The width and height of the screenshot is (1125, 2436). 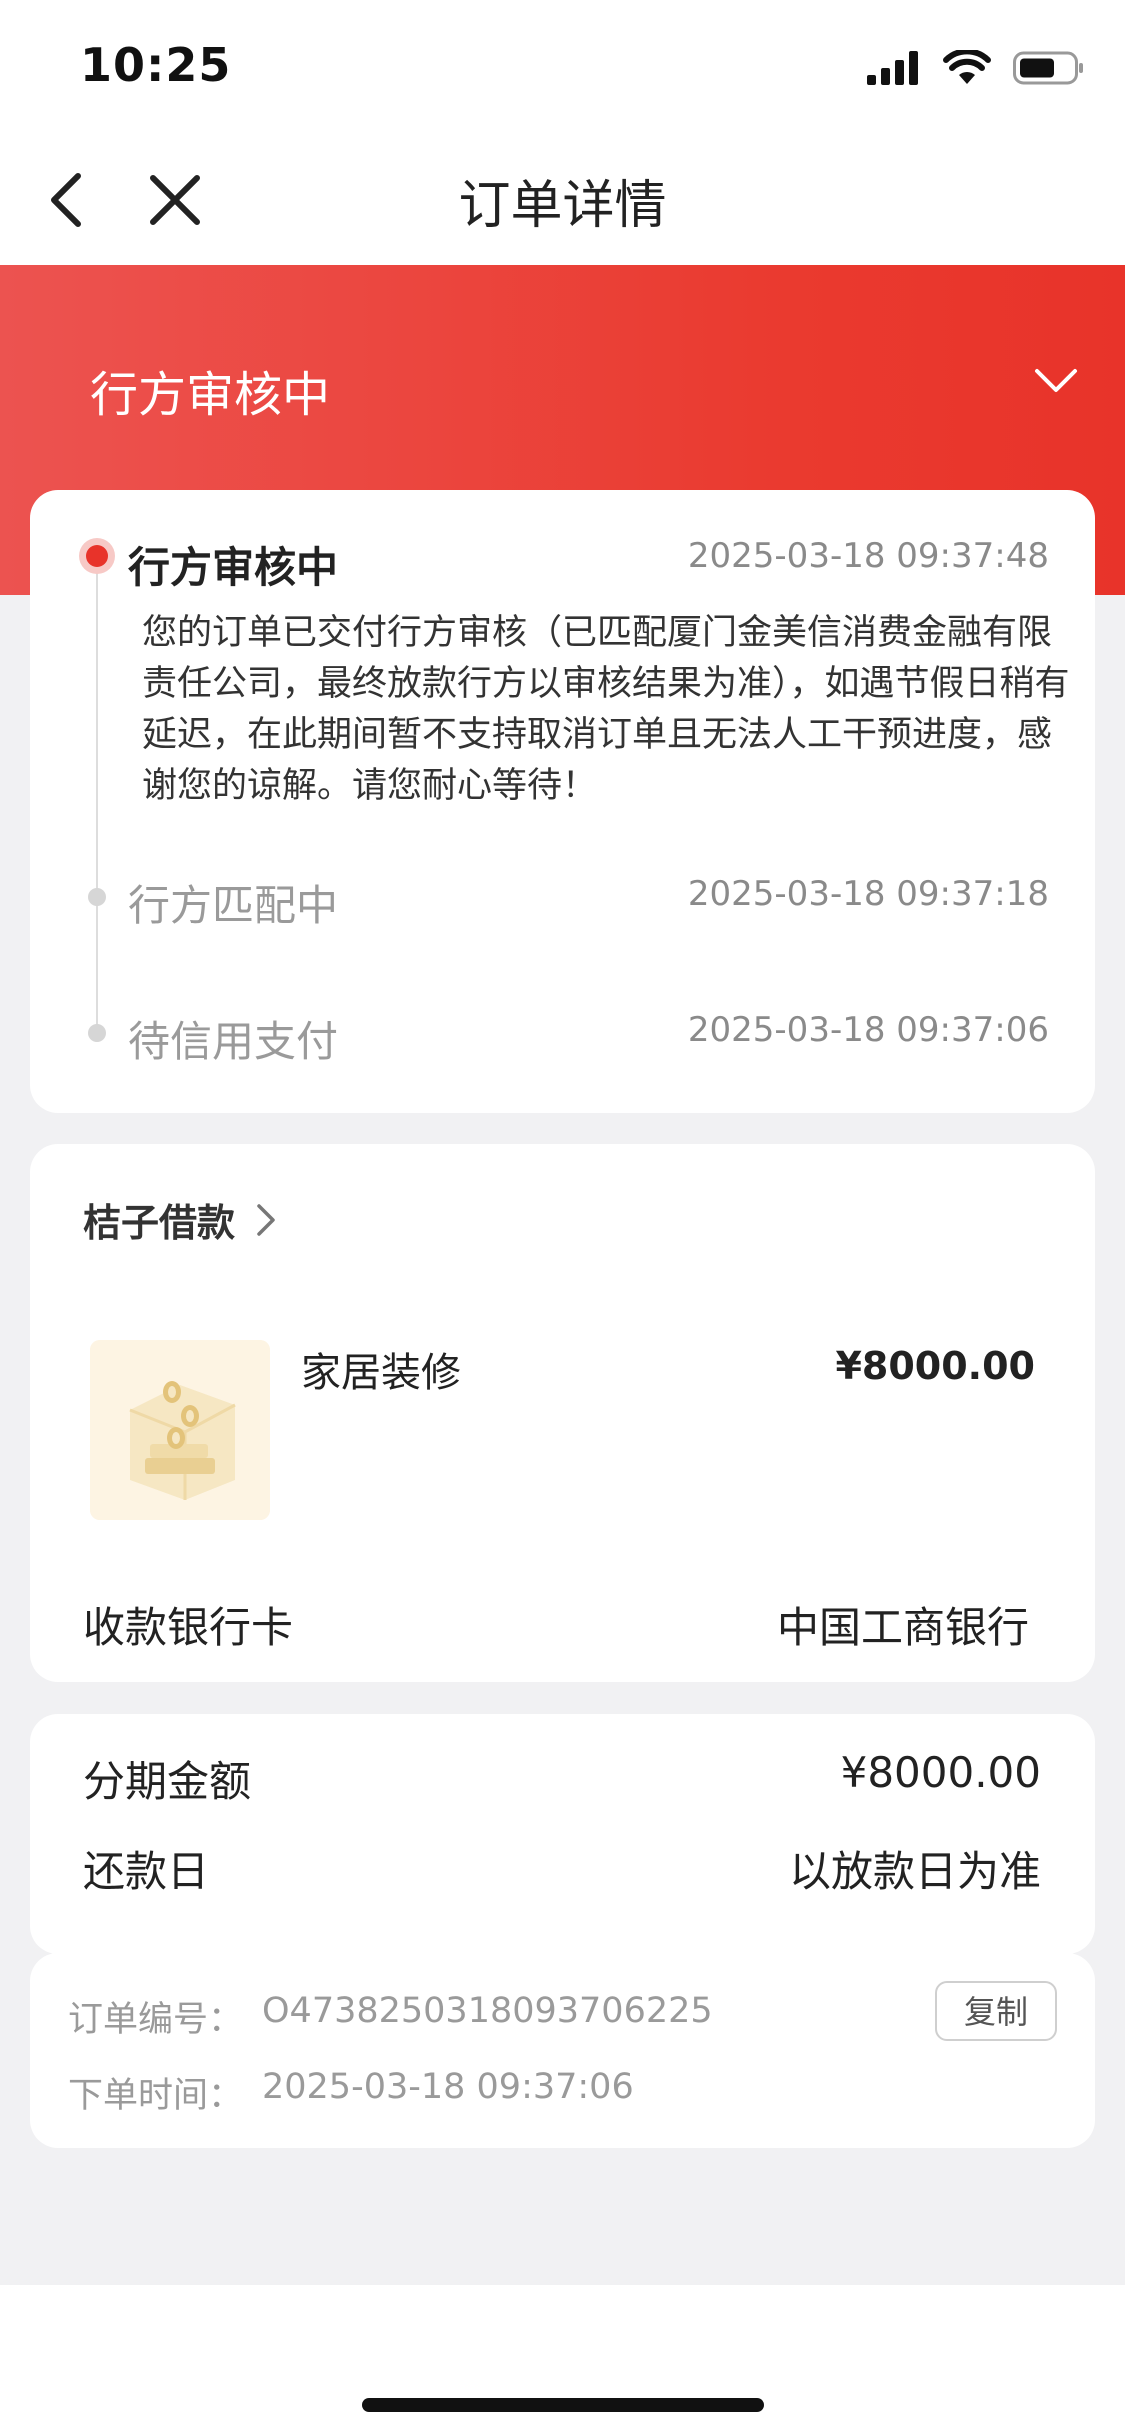 What do you see at coordinates (935, 1366) in the screenshot?
I see `product-price: ¥8000.00` at bounding box center [935, 1366].